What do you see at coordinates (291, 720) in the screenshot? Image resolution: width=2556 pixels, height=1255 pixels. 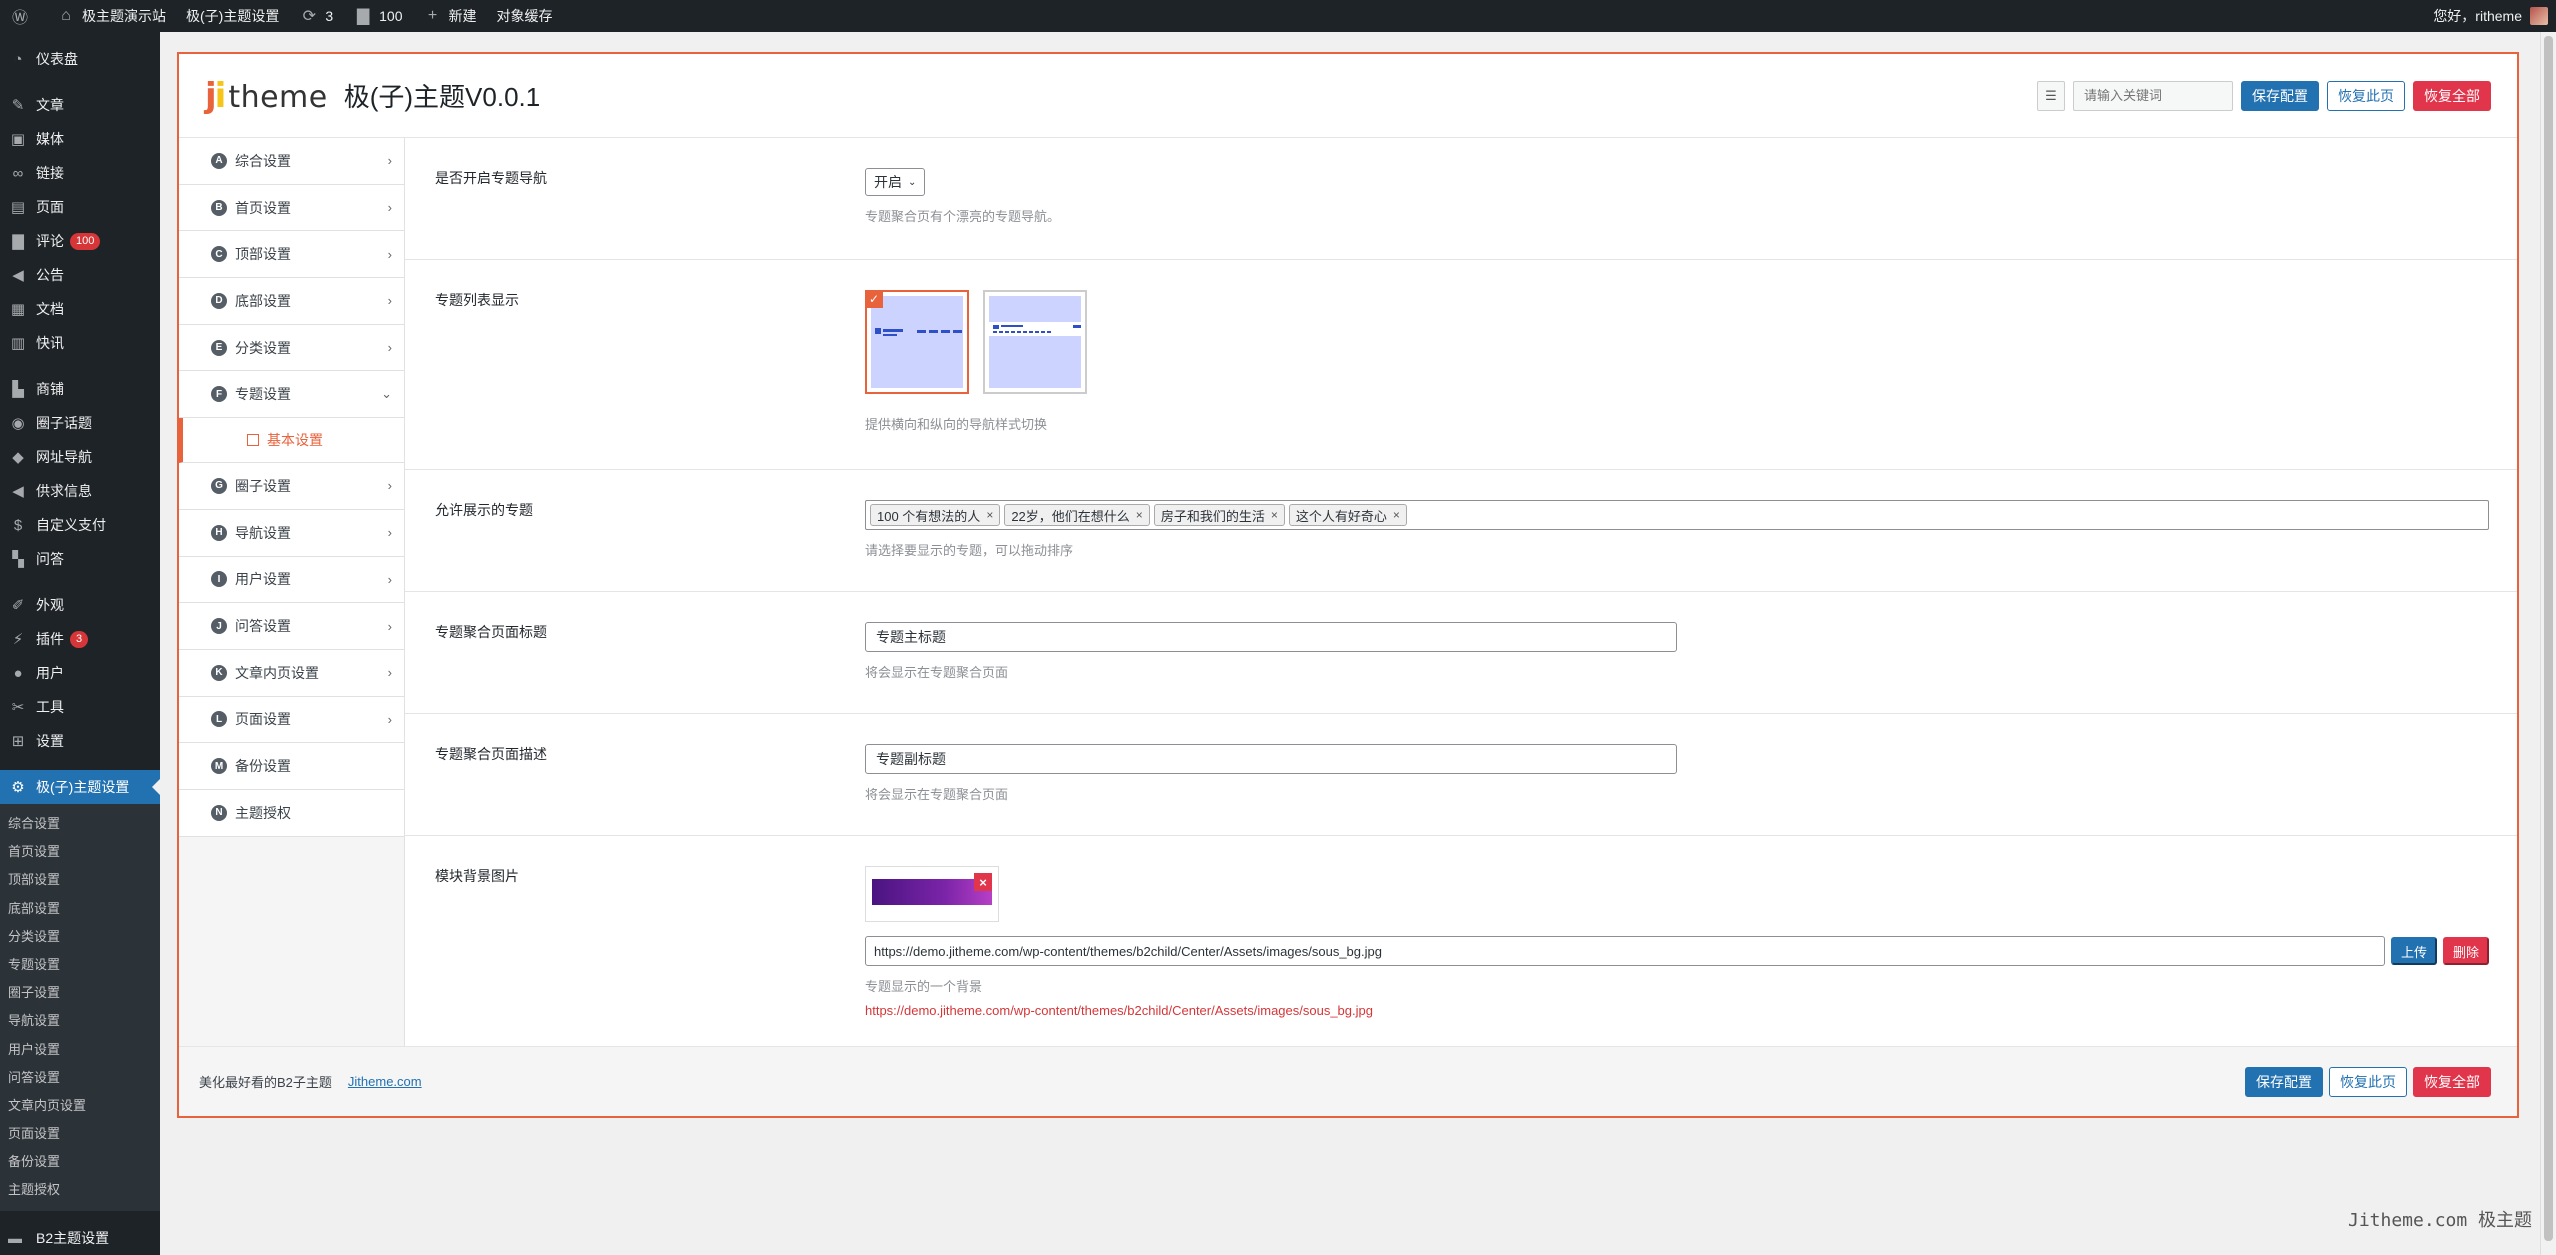 I see `nav-item-pages: L 页面设置 ›` at bounding box center [291, 720].